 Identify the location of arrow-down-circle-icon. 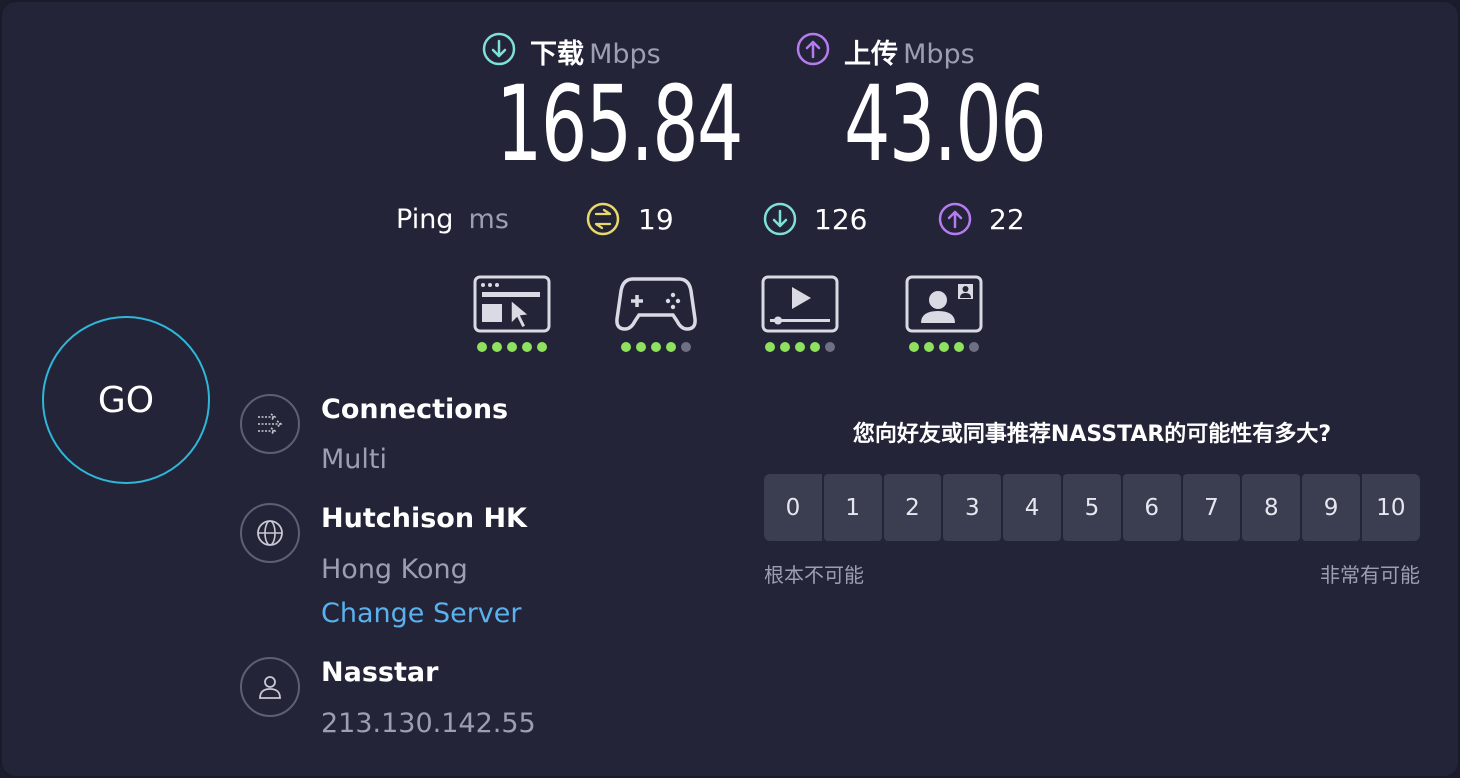
(499, 49).